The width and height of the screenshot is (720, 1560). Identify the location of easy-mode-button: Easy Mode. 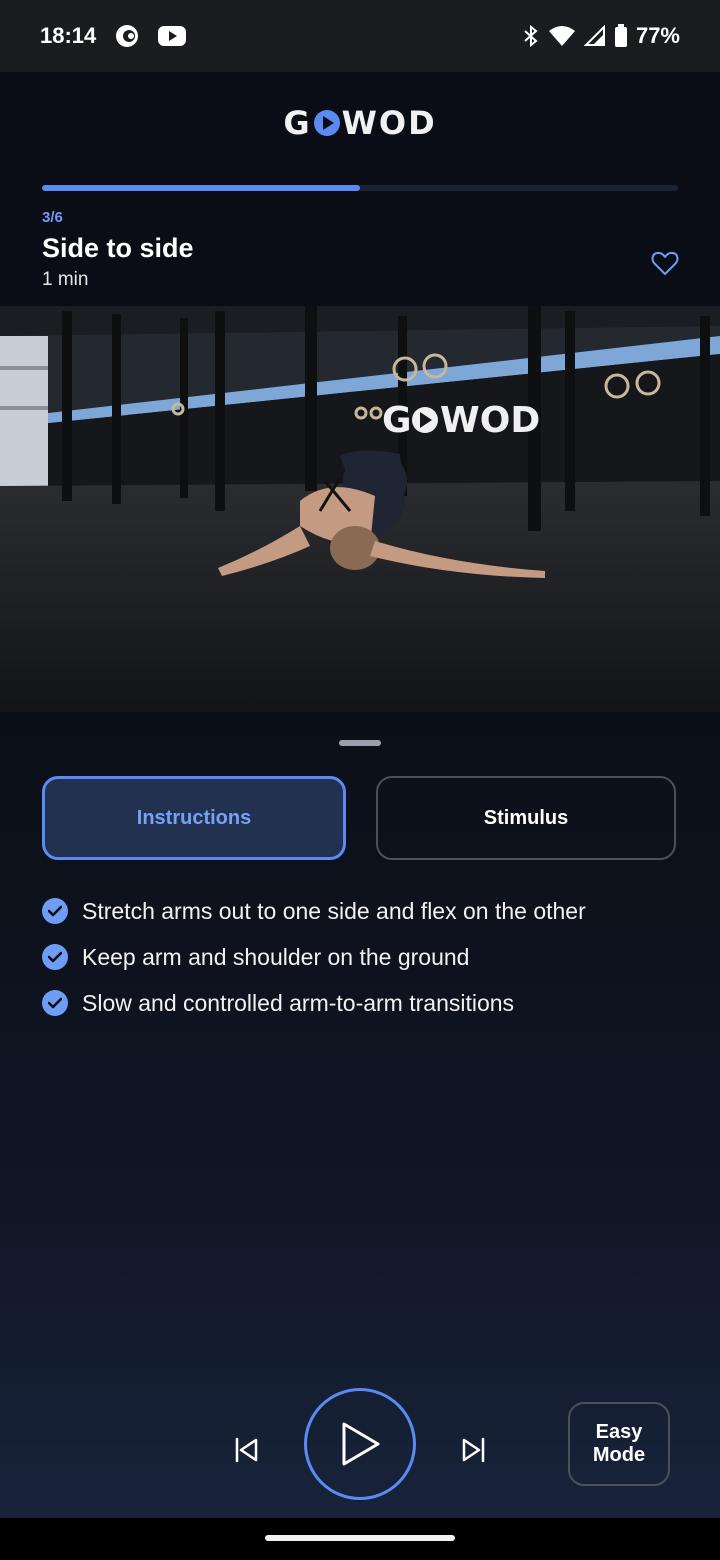
(619, 1444).